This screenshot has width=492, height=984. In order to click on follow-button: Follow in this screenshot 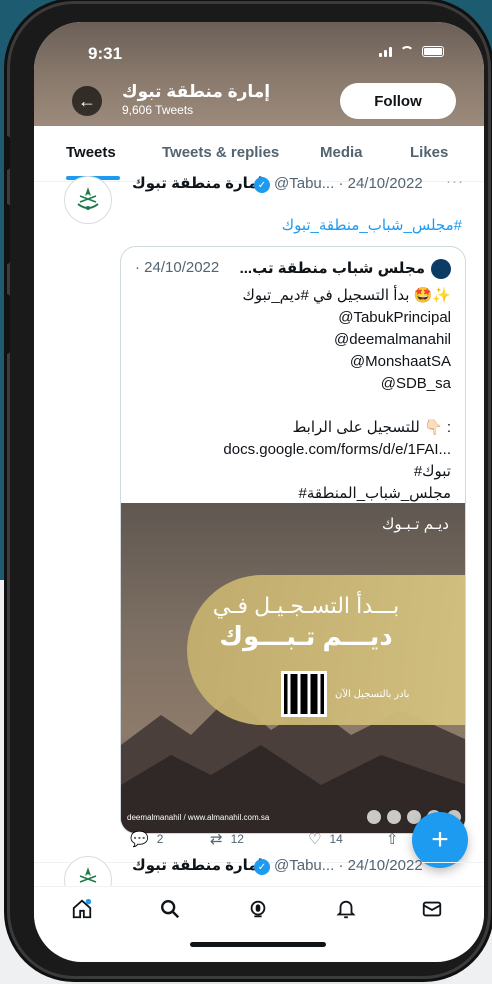, I will do `click(398, 101)`.